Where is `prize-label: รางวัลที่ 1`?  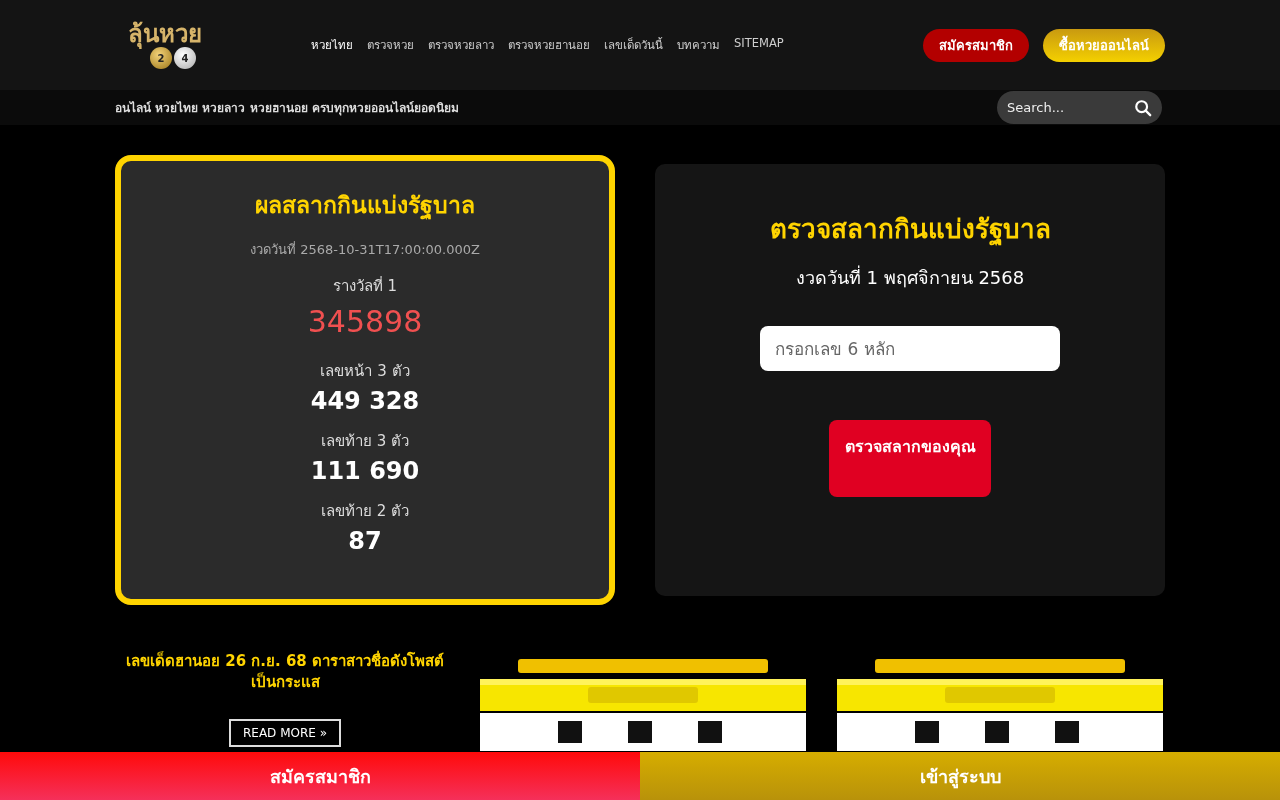
prize-label: รางวัลที่ 1 is located at coordinates (365, 286).